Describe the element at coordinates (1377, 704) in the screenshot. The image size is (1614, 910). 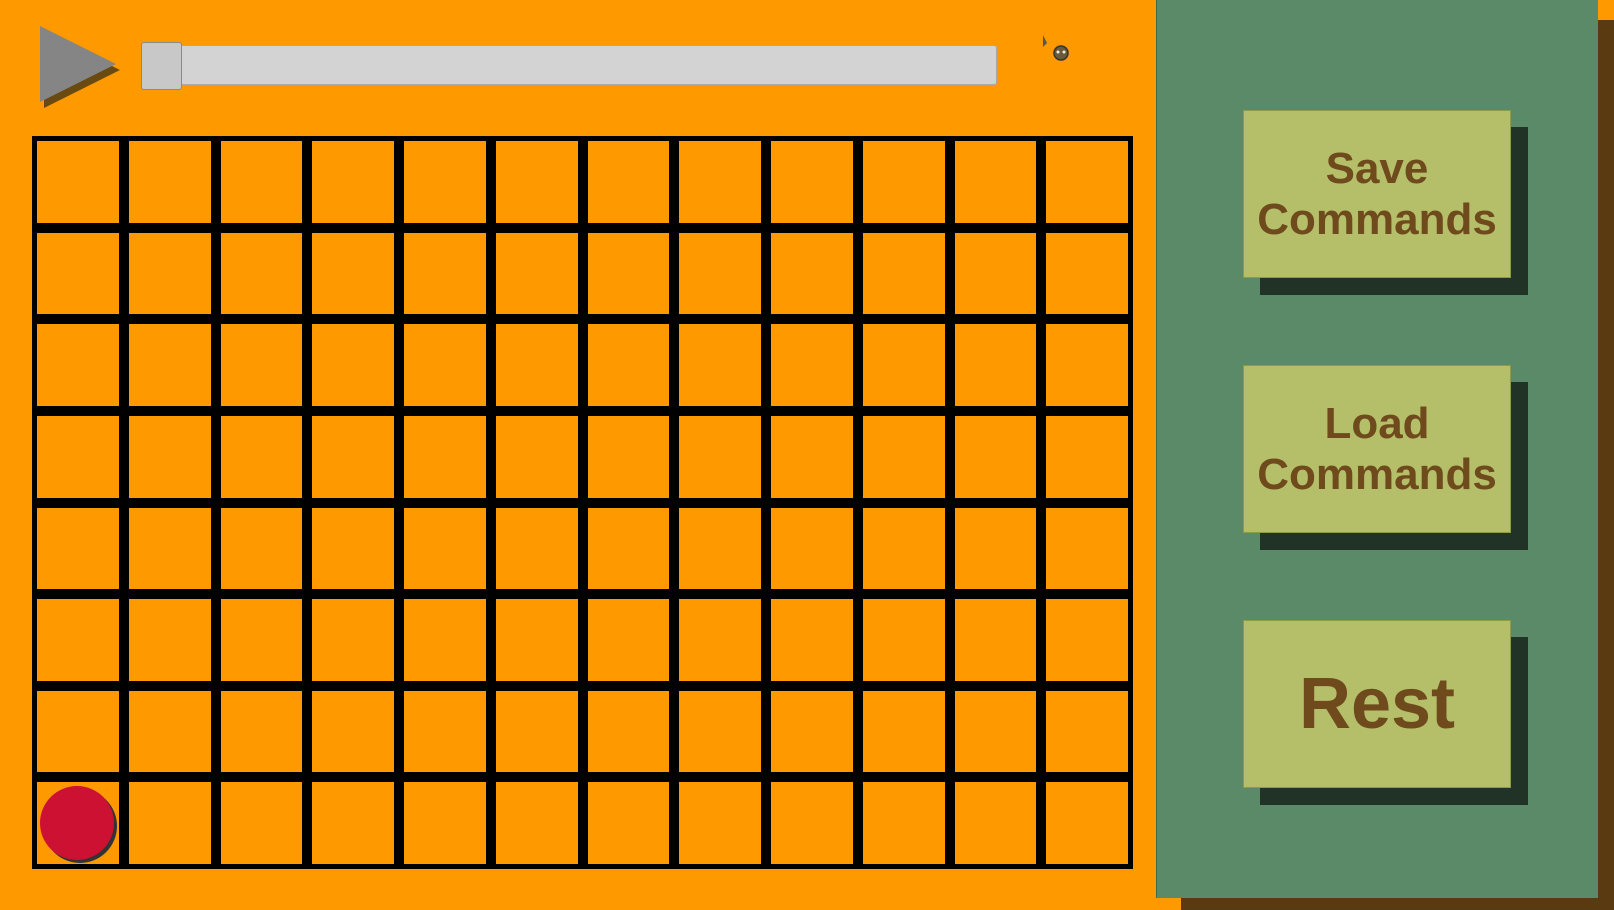
I see `rest-button: Rest` at that location.